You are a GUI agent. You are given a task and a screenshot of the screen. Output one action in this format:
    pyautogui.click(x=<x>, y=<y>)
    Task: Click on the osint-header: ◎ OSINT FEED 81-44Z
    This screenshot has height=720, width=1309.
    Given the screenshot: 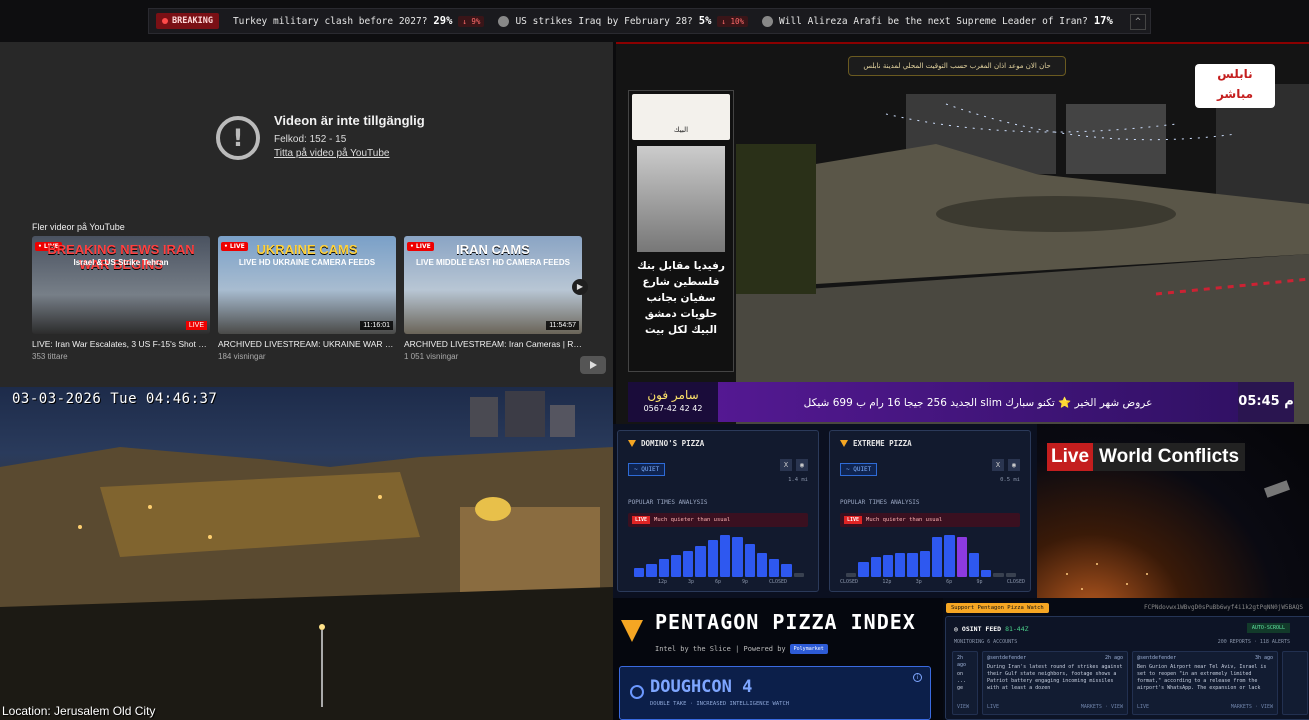 What is the action you would take?
    pyautogui.click(x=991, y=629)
    